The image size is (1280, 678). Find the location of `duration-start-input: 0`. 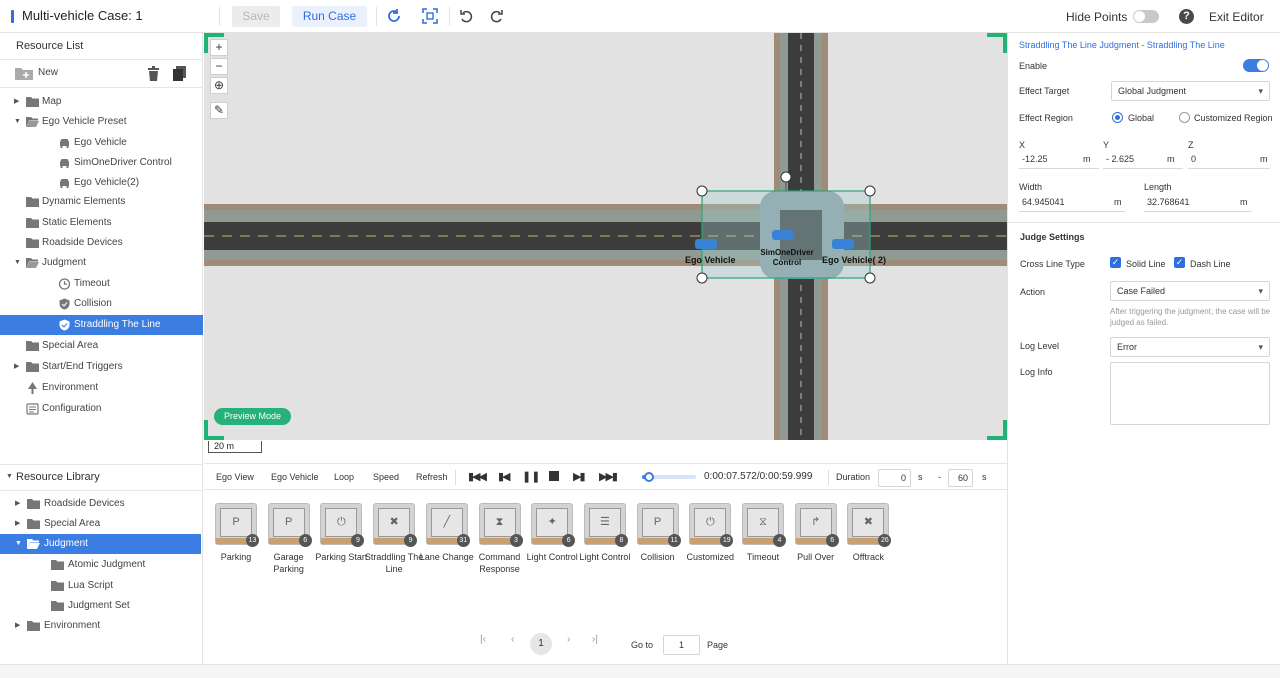

duration-start-input: 0 is located at coordinates (894, 478).